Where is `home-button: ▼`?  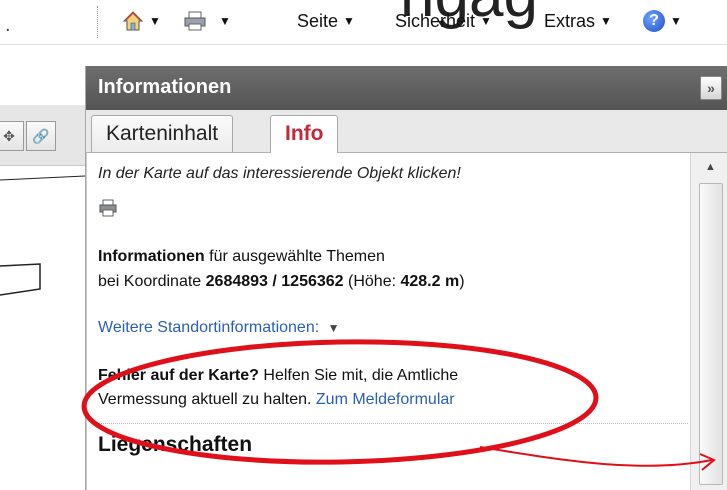 home-button: ▼ is located at coordinates (141, 21).